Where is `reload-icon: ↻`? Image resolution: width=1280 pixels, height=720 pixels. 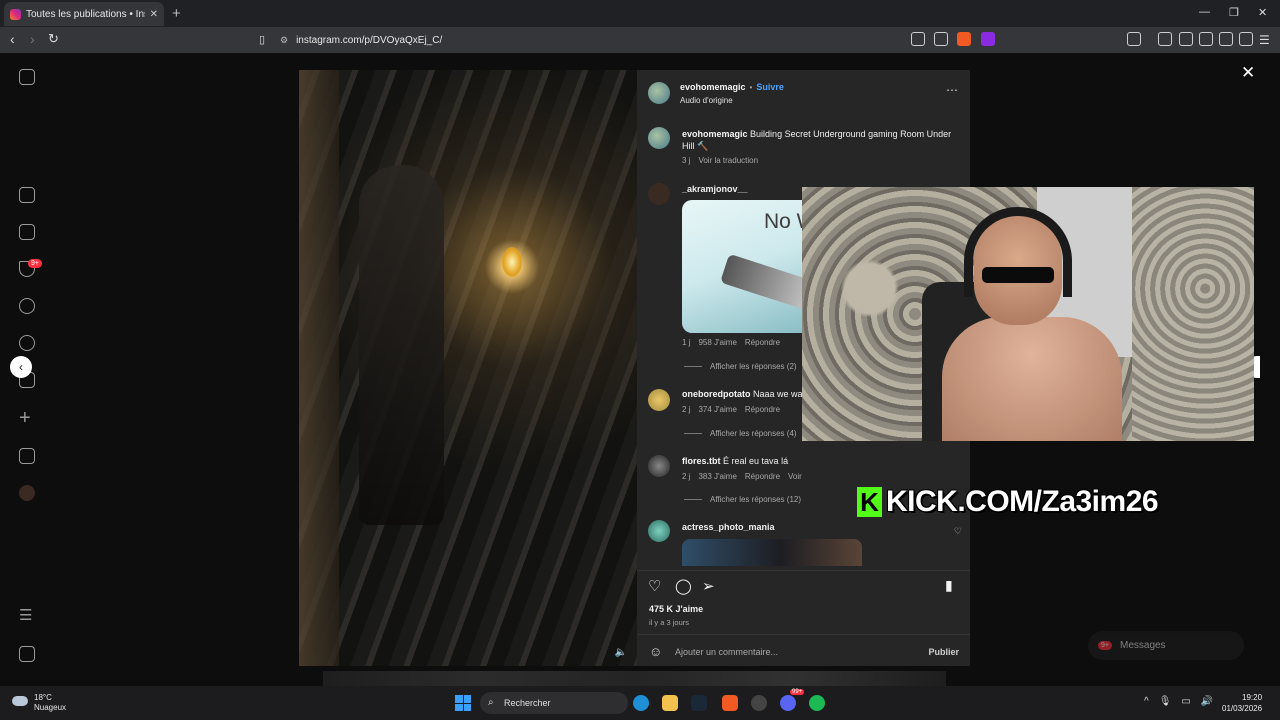
reload-icon: ↻ is located at coordinates (53, 39).